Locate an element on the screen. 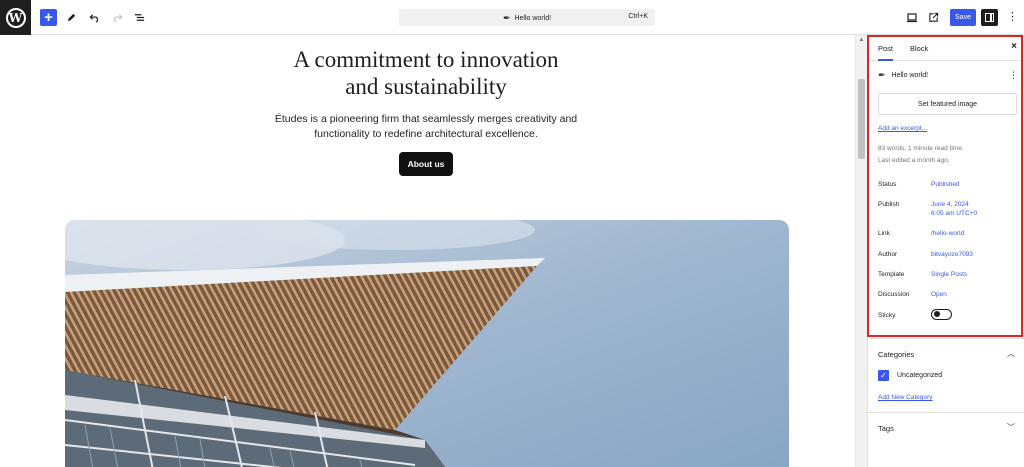 The height and width of the screenshot is (467, 1024). scroll-up-arrow: ▲ is located at coordinates (861, 40).